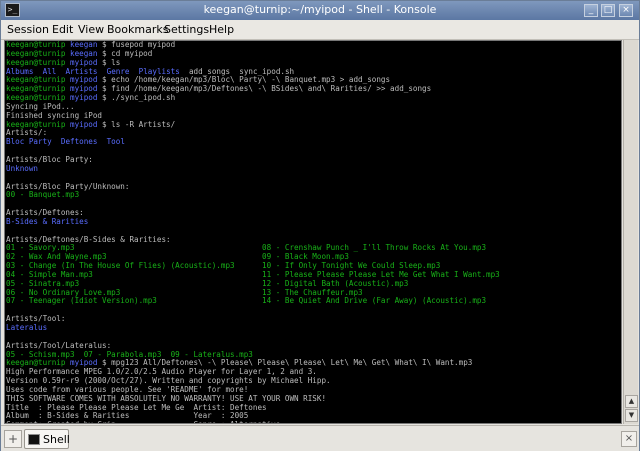 This screenshot has height=451, width=640. Describe the element at coordinates (68, 186) in the screenshot. I see `terminal-text: Artists/Bloc Party/Unknown:` at that location.